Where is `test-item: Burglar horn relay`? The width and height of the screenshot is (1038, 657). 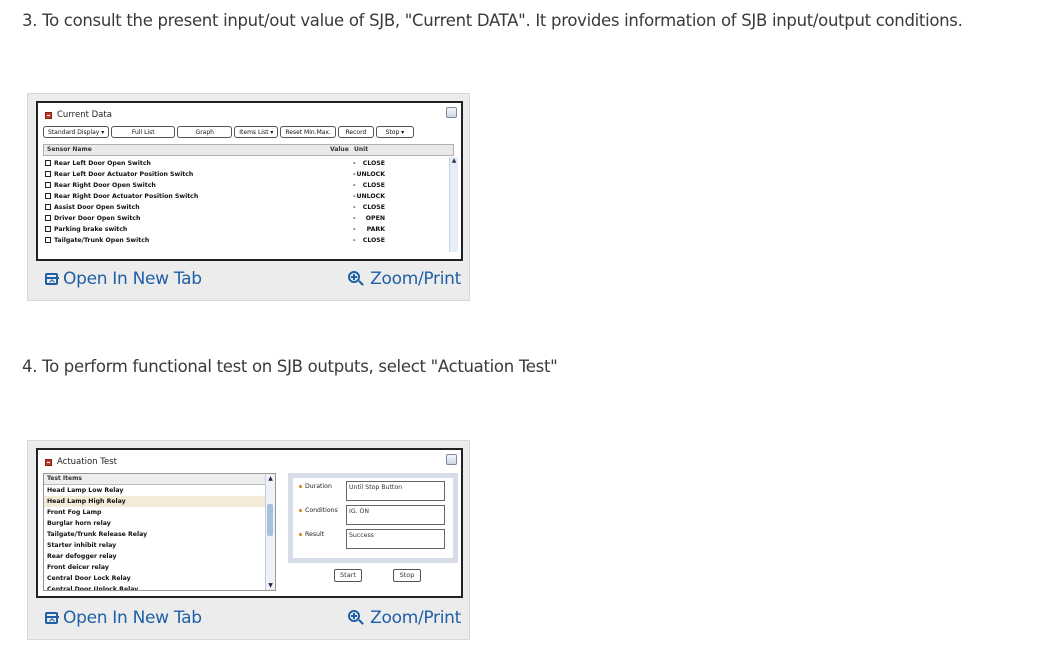 test-item: Burglar horn relay is located at coordinates (79, 523).